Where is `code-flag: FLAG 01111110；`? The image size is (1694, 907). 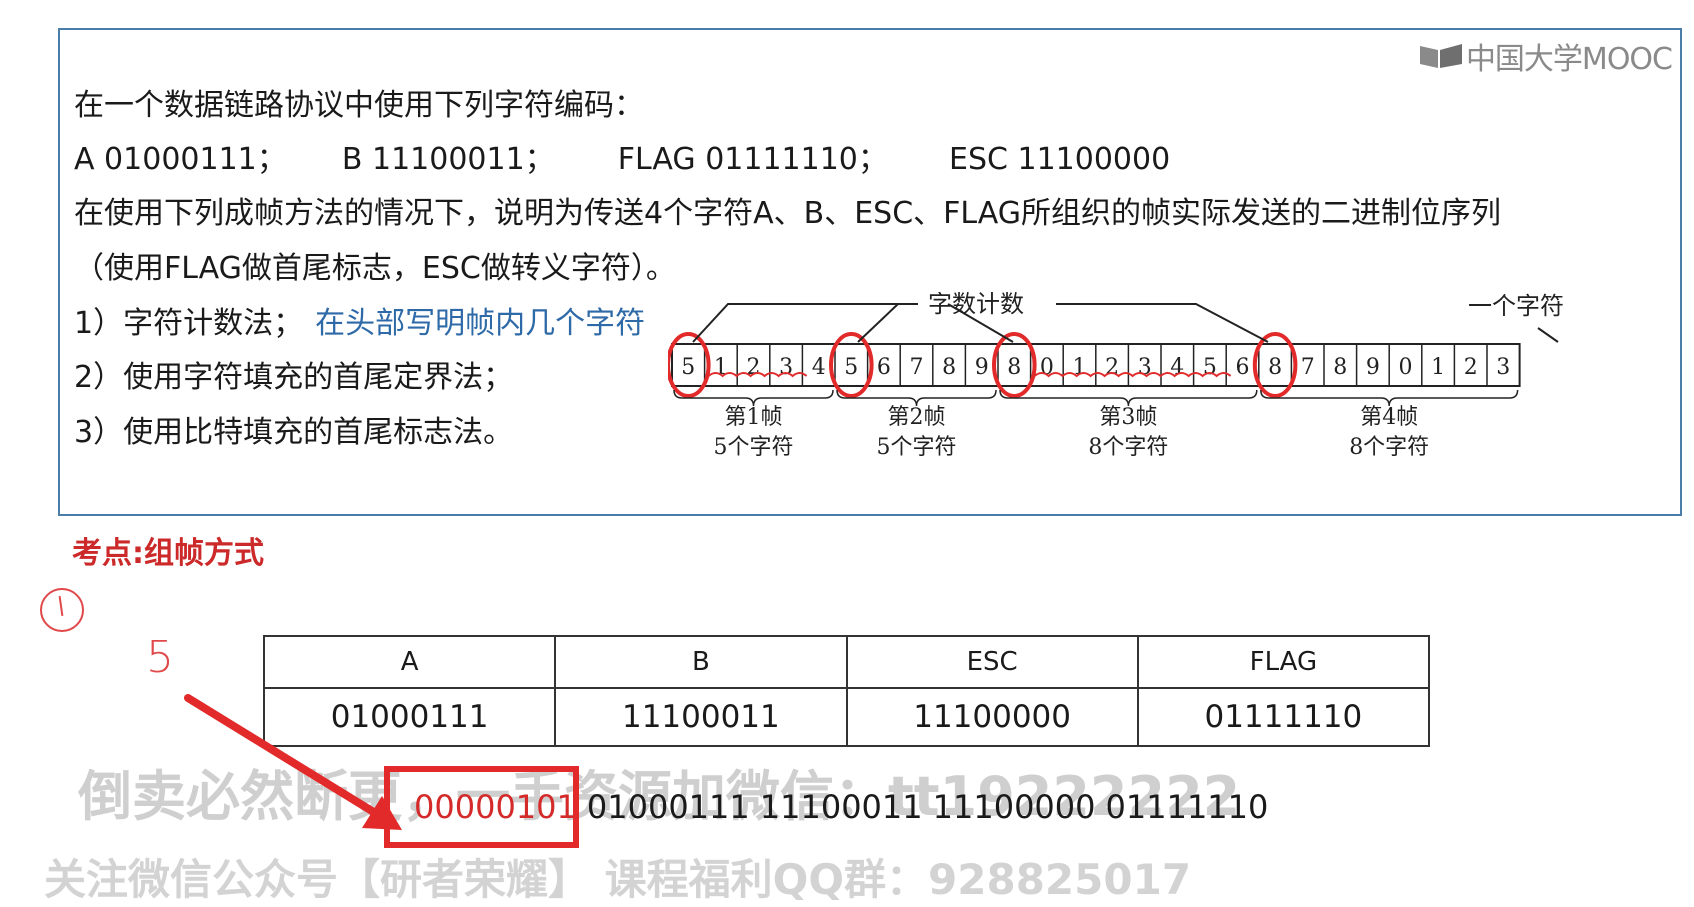 code-flag: FLAG 01111110； is located at coordinates (752, 159).